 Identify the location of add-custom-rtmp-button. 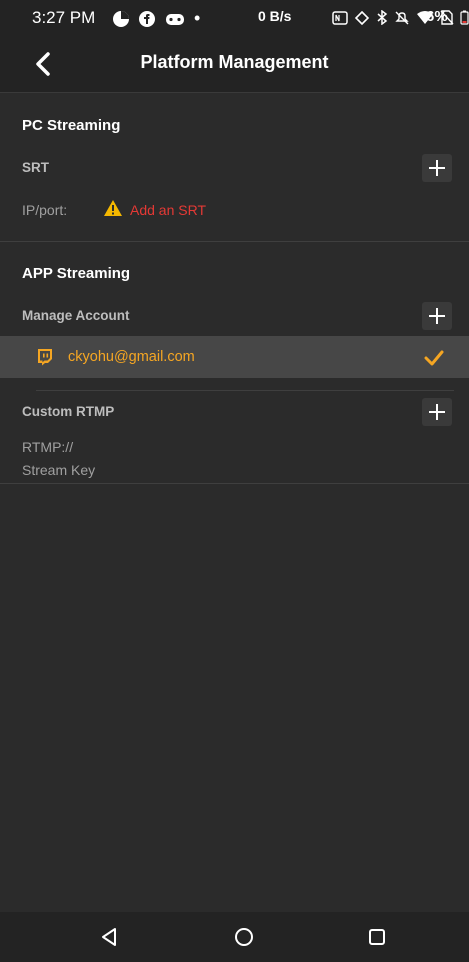
(437, 412).